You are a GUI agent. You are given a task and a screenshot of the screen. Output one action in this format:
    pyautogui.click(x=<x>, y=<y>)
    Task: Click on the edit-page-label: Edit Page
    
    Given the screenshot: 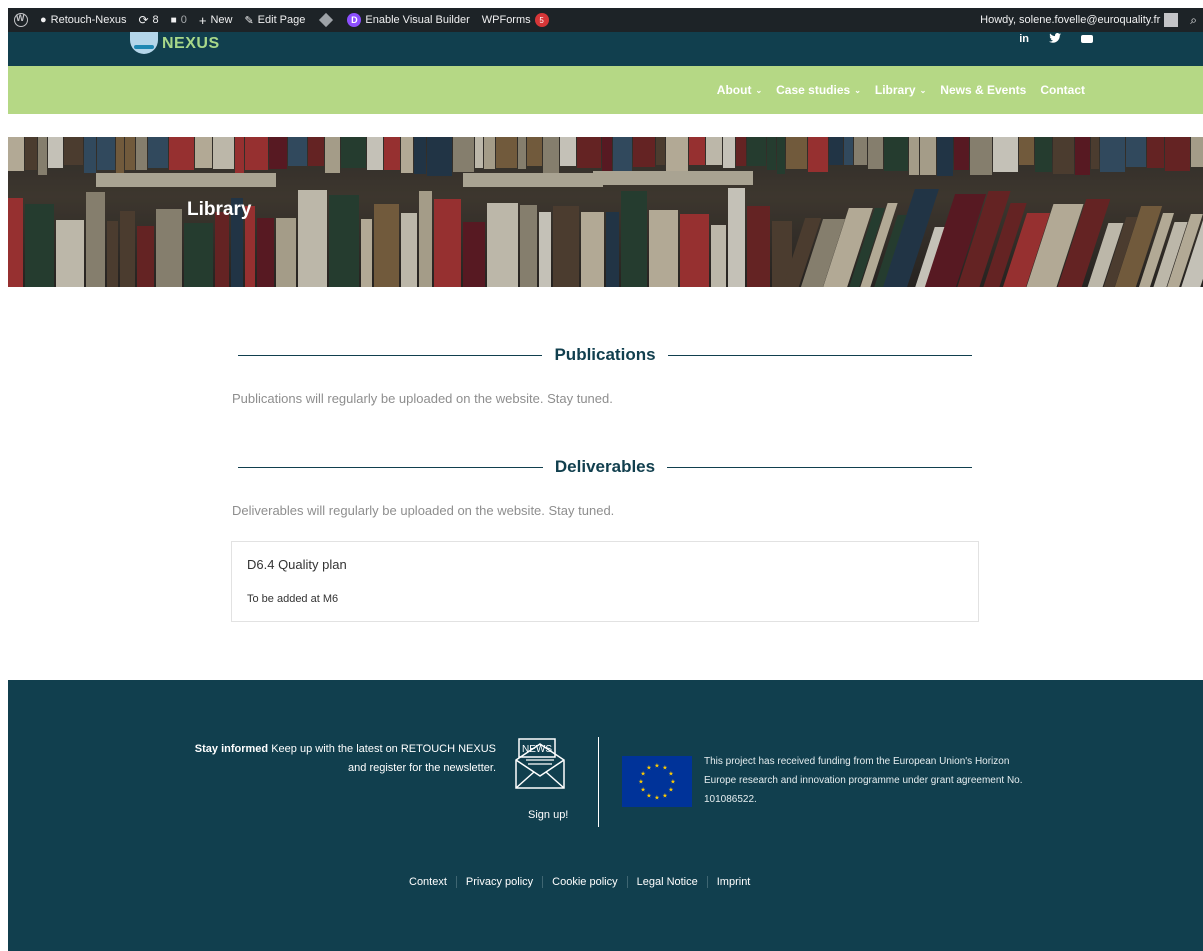 What is the action you would take?
    pyautogui.click(x=281, y=20)
    